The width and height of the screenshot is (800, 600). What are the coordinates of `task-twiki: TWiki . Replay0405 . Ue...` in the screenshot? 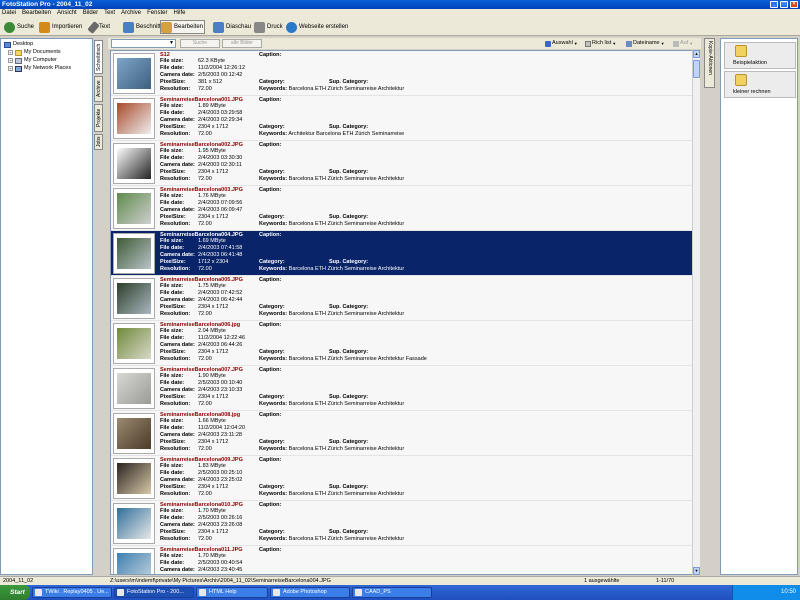 It's located at (72, 592).